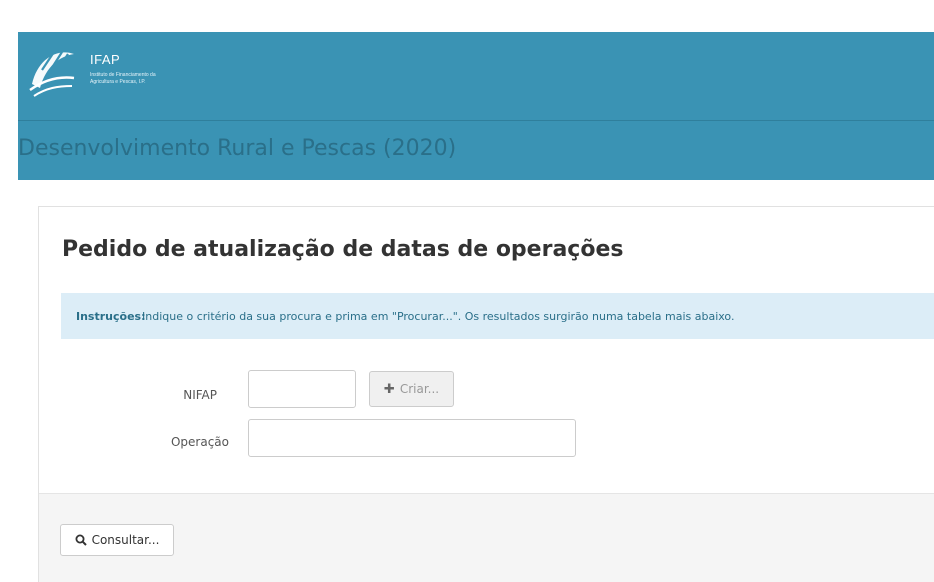 The width and height of the screenshot is (934, 582). Describe the element at coordinates (111, 316) in the screenshot. I see `instructions-label: Instruções:` at that location.